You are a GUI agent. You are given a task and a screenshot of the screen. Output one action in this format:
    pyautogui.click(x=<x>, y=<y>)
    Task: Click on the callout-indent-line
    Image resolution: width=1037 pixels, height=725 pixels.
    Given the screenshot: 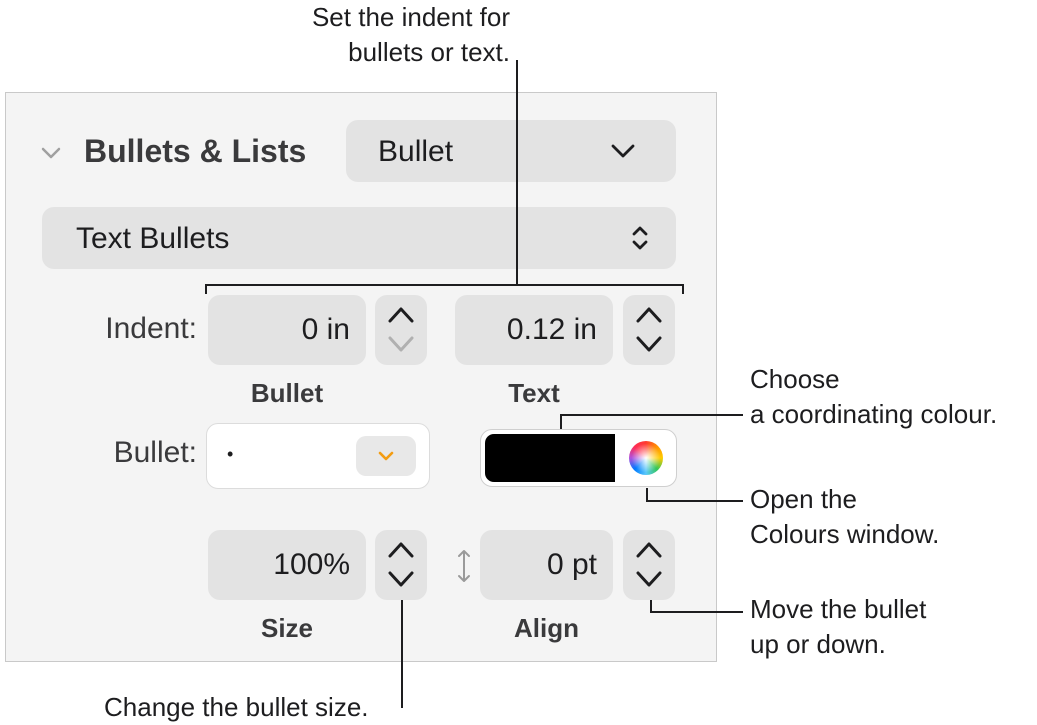 What is the action you would take?
    pyautogui.click(x=517, y=172)
    